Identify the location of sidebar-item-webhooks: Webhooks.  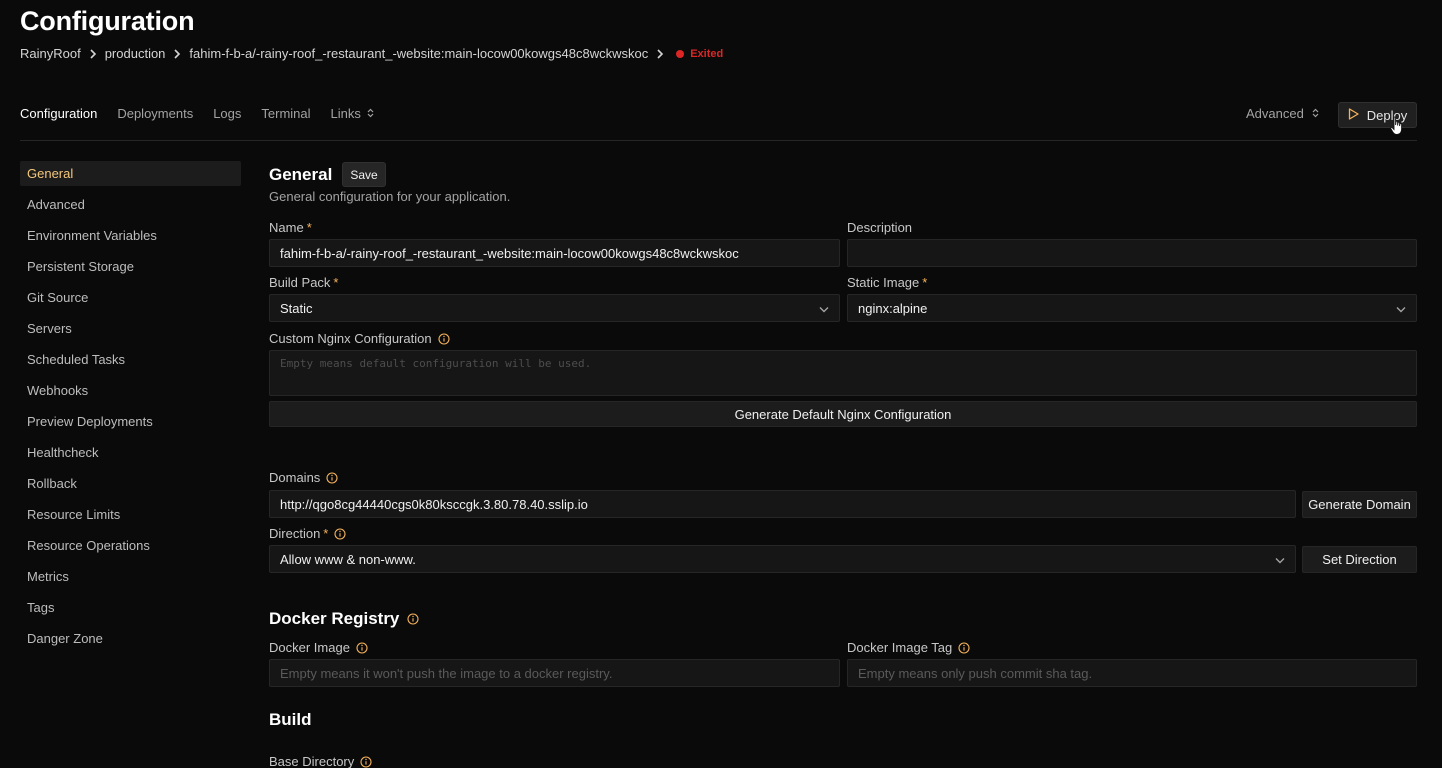
(130, 390).